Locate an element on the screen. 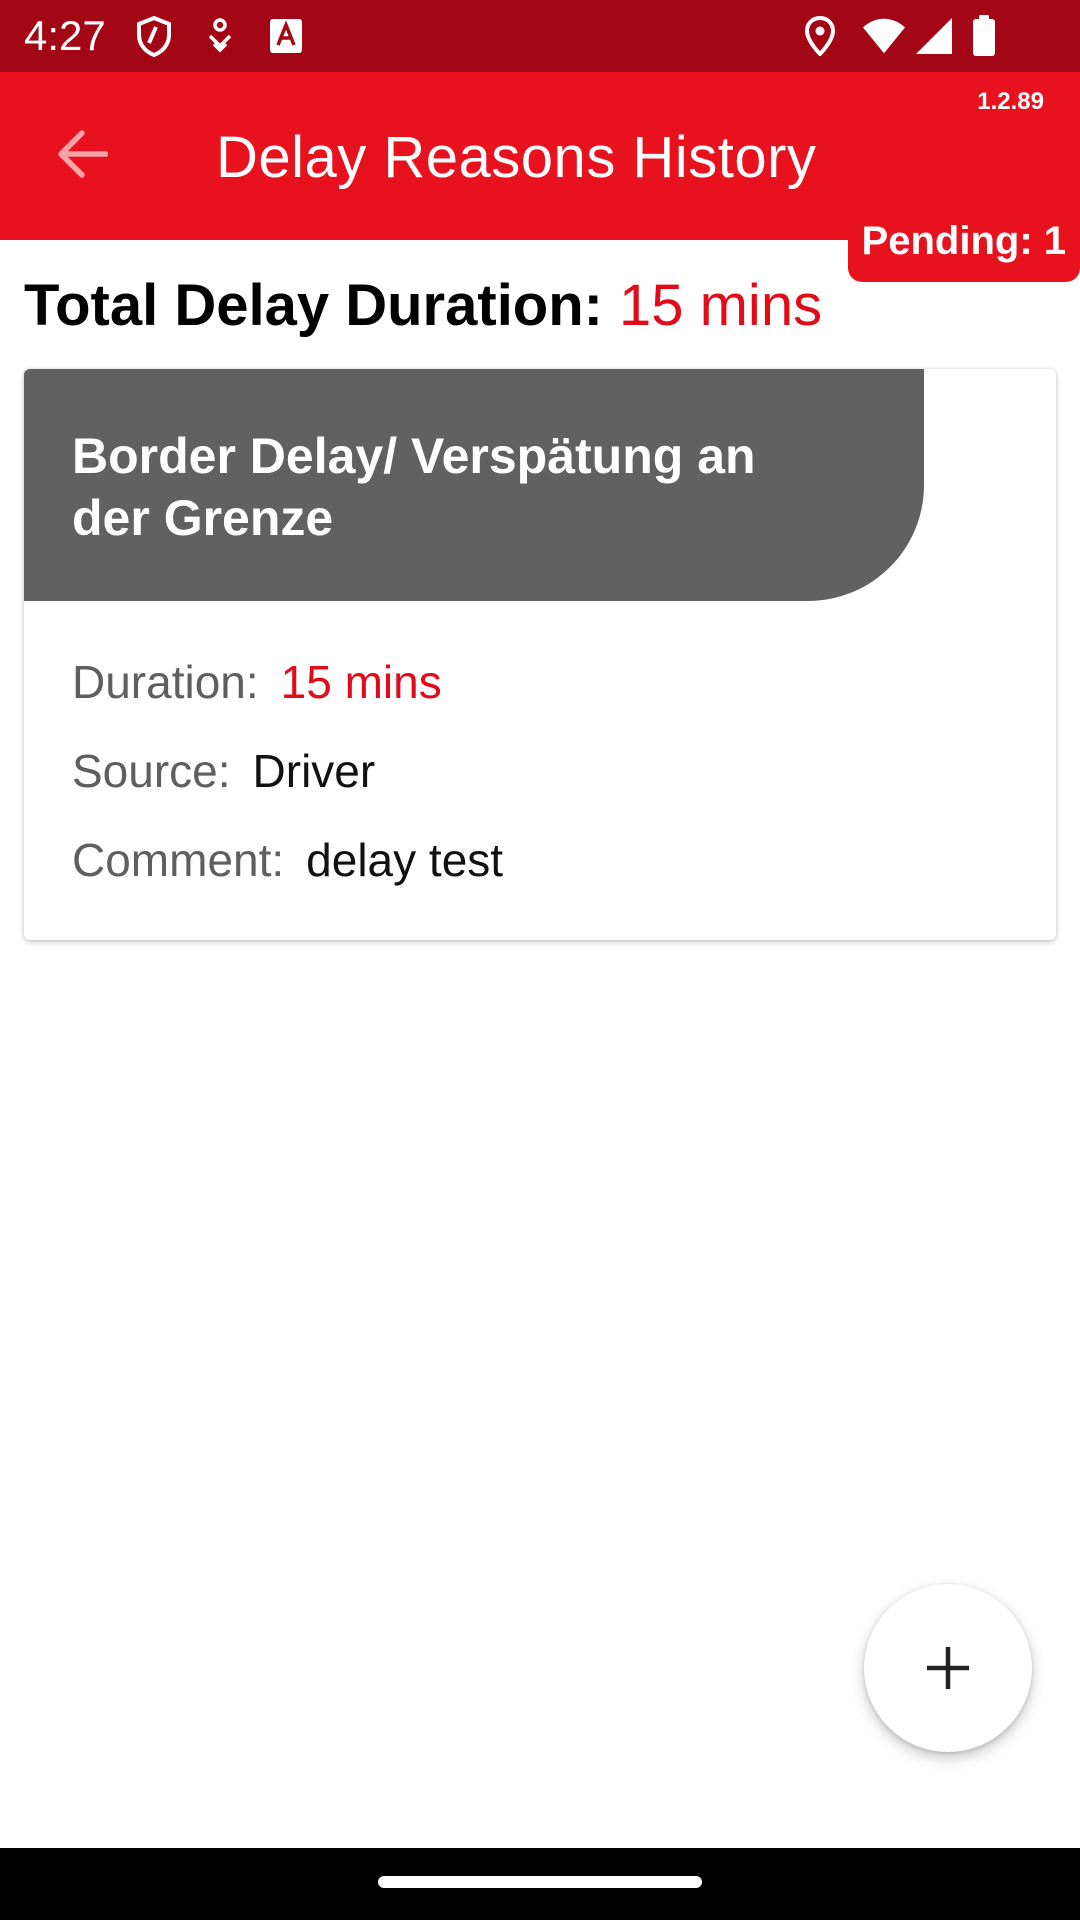 This screenshot has height=1920, width=1080. comment-value: delay test is located at coordinates (405, 860).